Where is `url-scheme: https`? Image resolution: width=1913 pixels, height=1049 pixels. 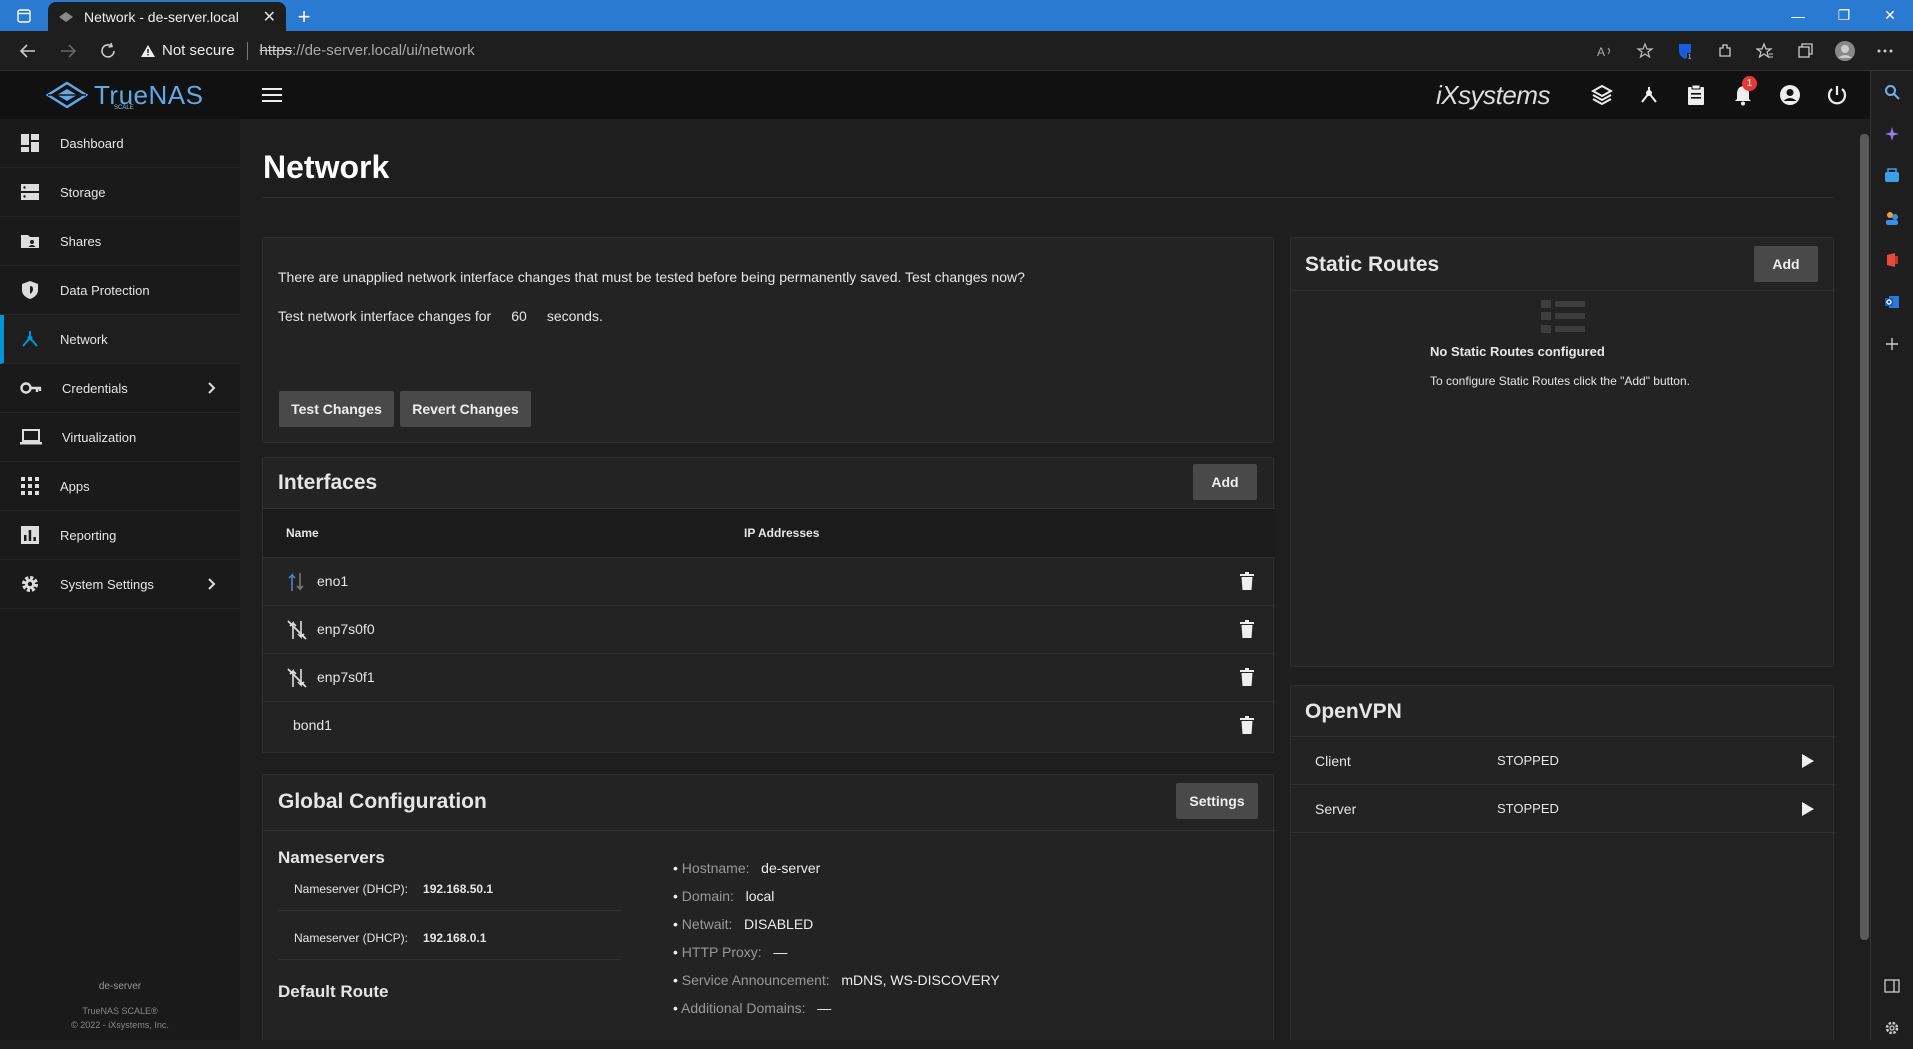
url-scheme: https is located at coordinates (276, 50).